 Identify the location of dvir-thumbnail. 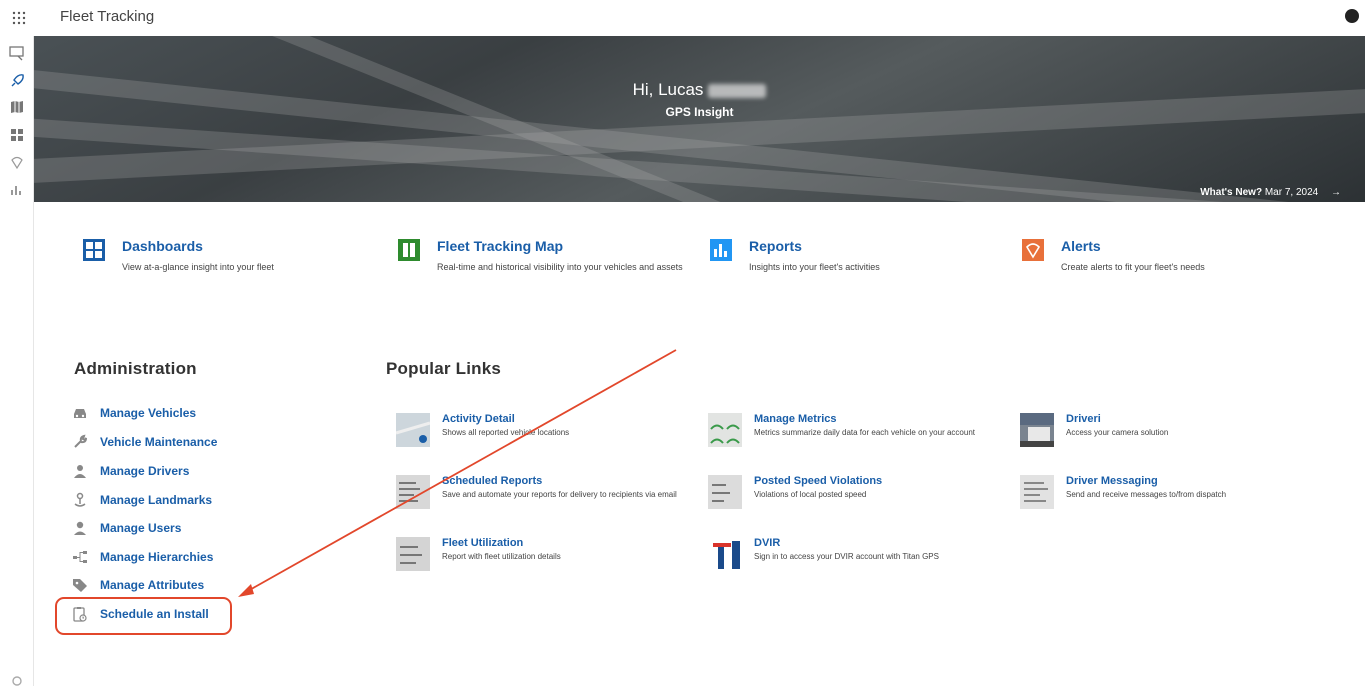
(725, 554).